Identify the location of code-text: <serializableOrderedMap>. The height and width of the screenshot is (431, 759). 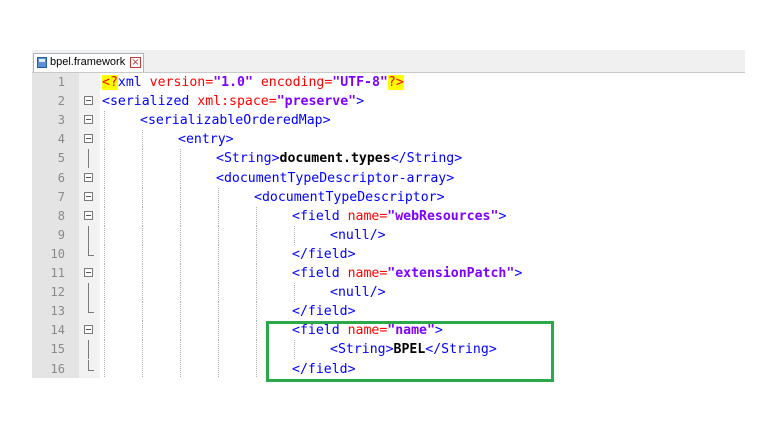
(235, 120).